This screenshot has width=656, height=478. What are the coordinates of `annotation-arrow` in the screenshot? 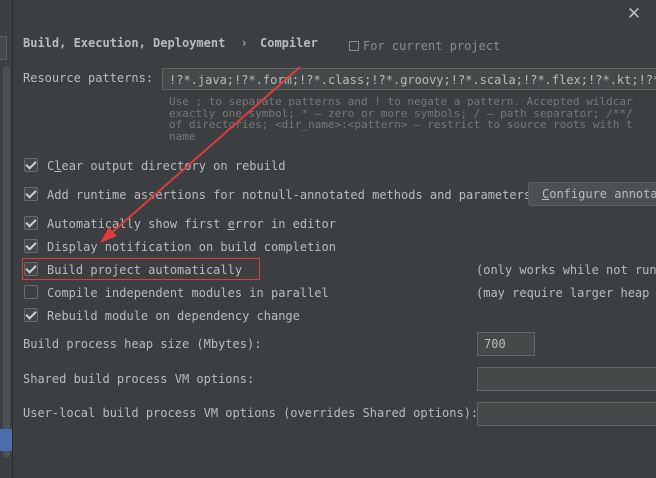 It's located at (200, 154).